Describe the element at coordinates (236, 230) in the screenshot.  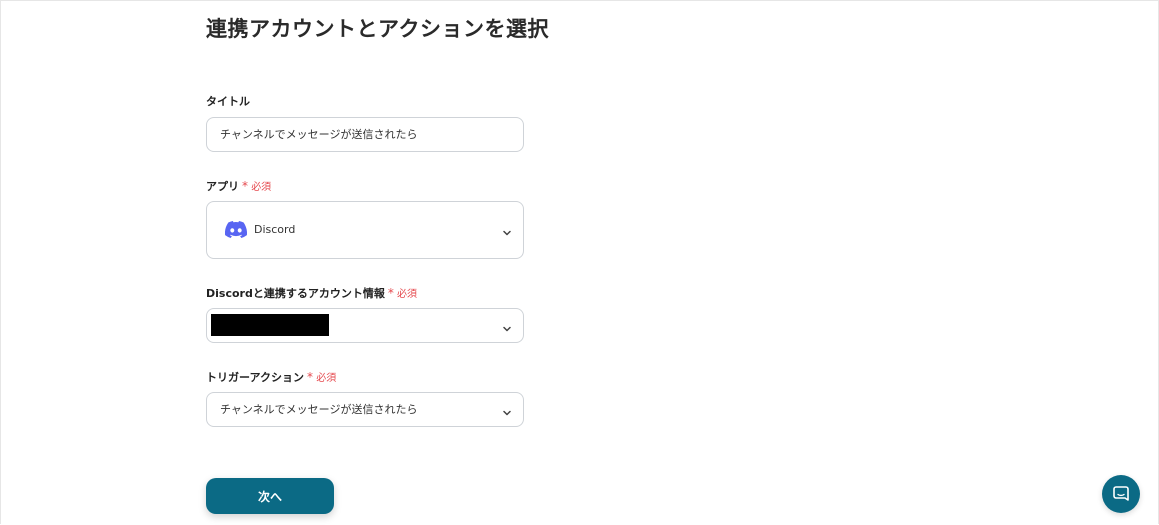
I see `discord-icon` at that location.